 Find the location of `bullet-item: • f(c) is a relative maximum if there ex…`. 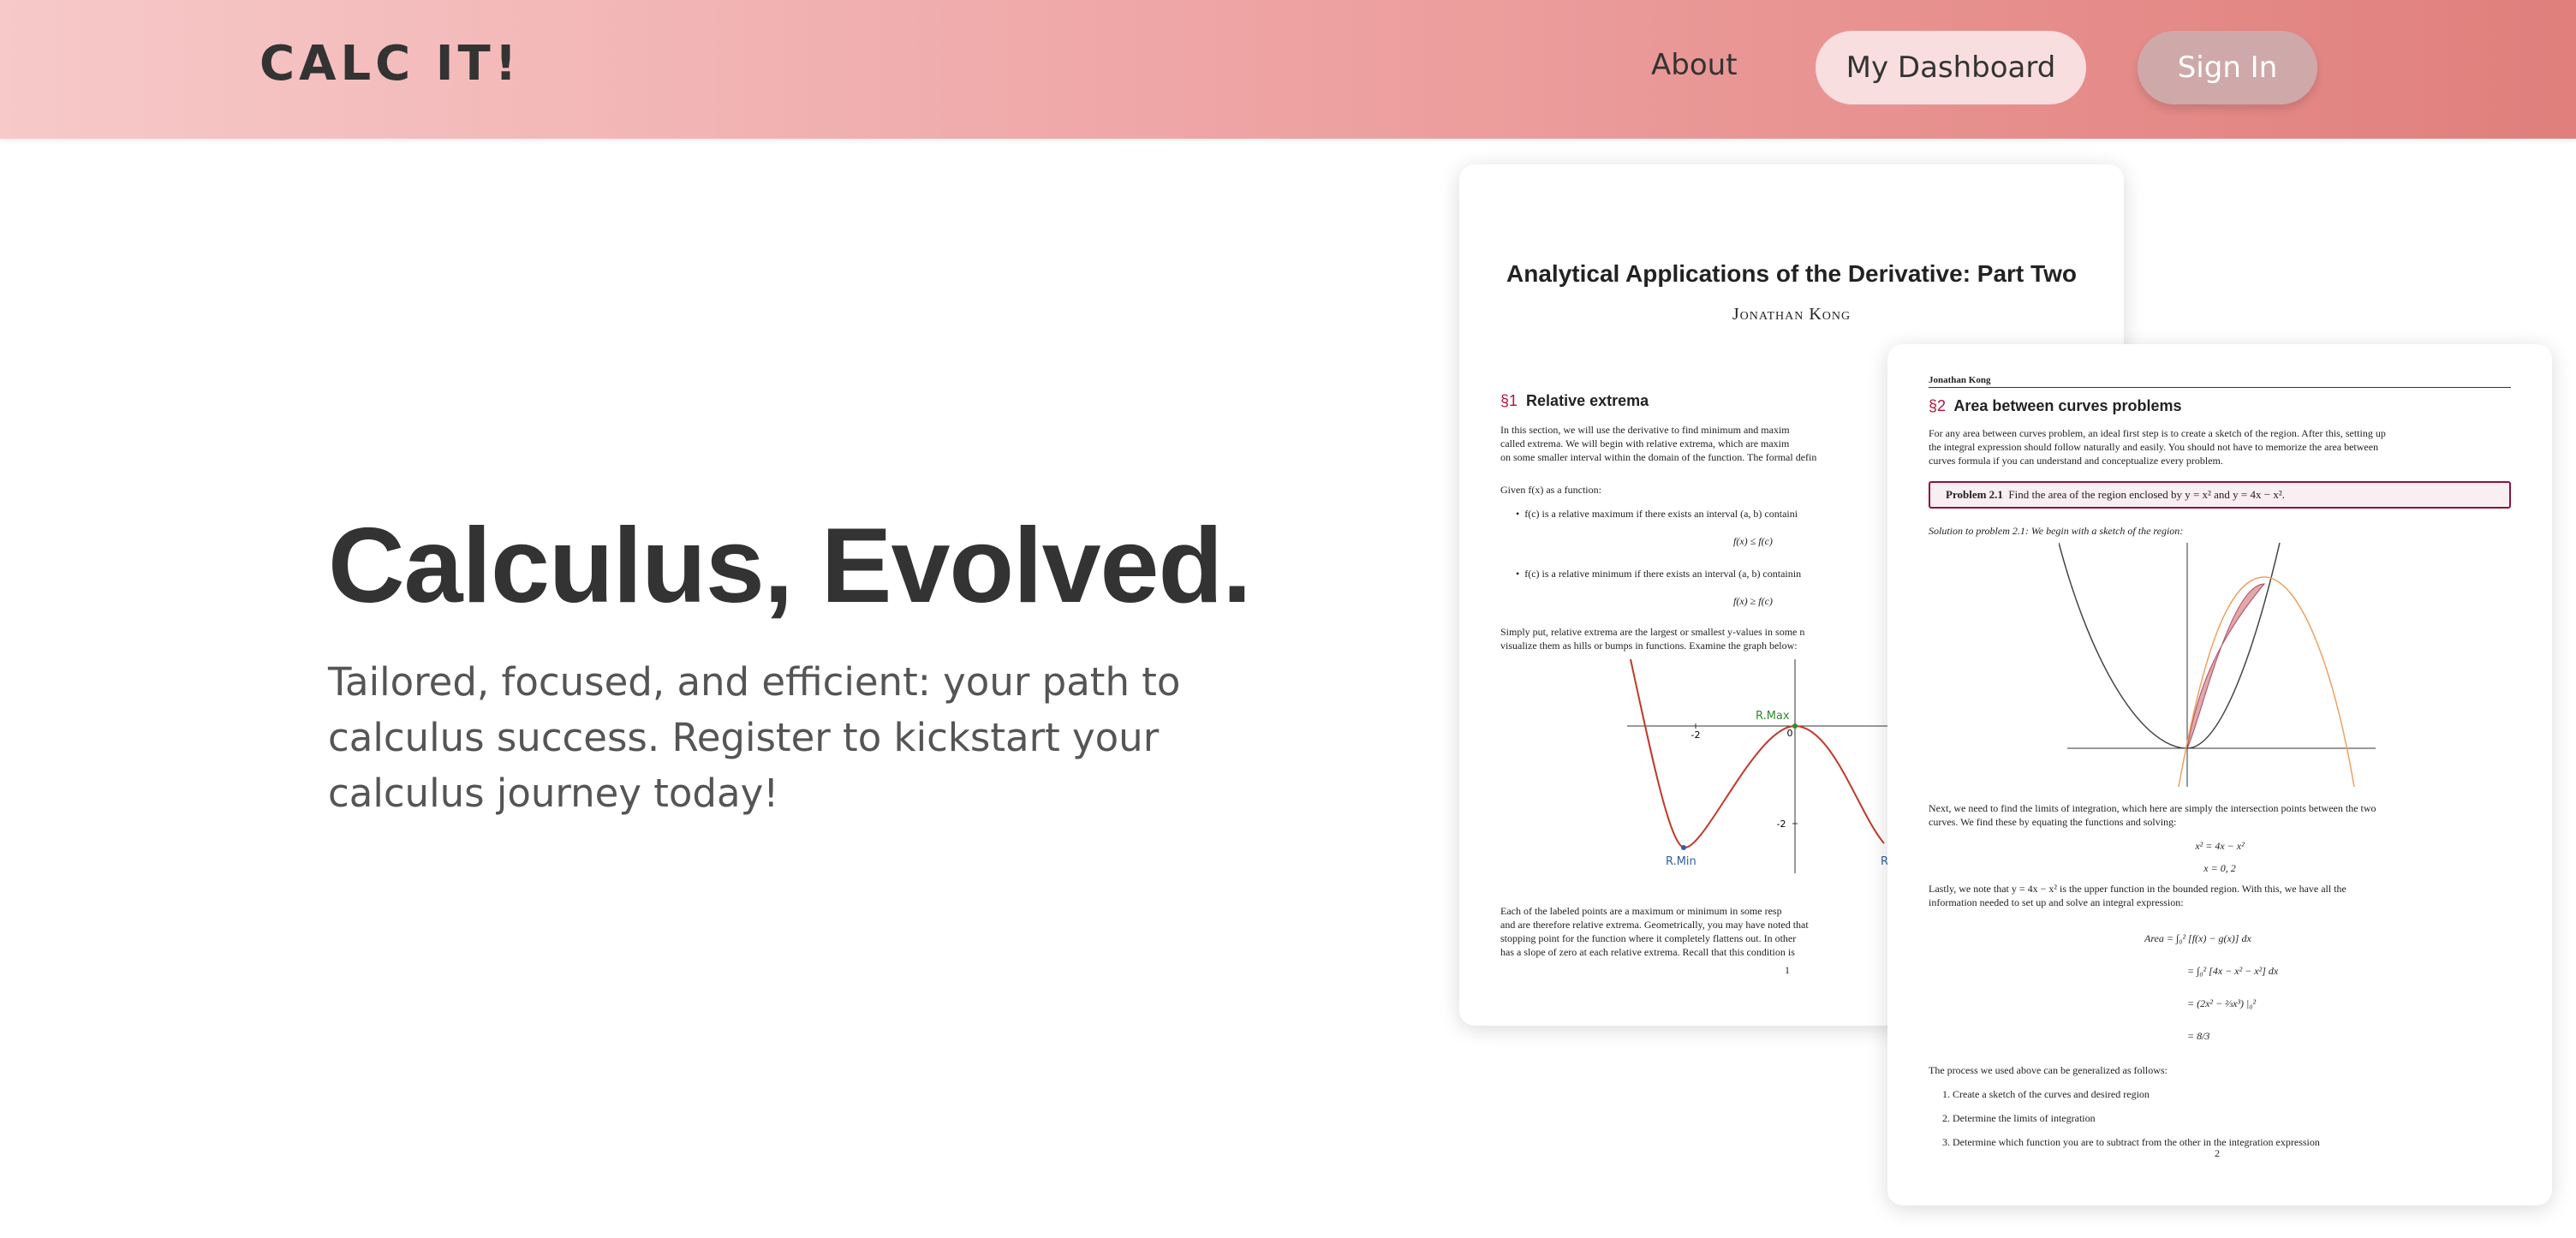

bullet-item: • f(c) is a relative maximum if there ex… is located at coordinates (1657, 514).